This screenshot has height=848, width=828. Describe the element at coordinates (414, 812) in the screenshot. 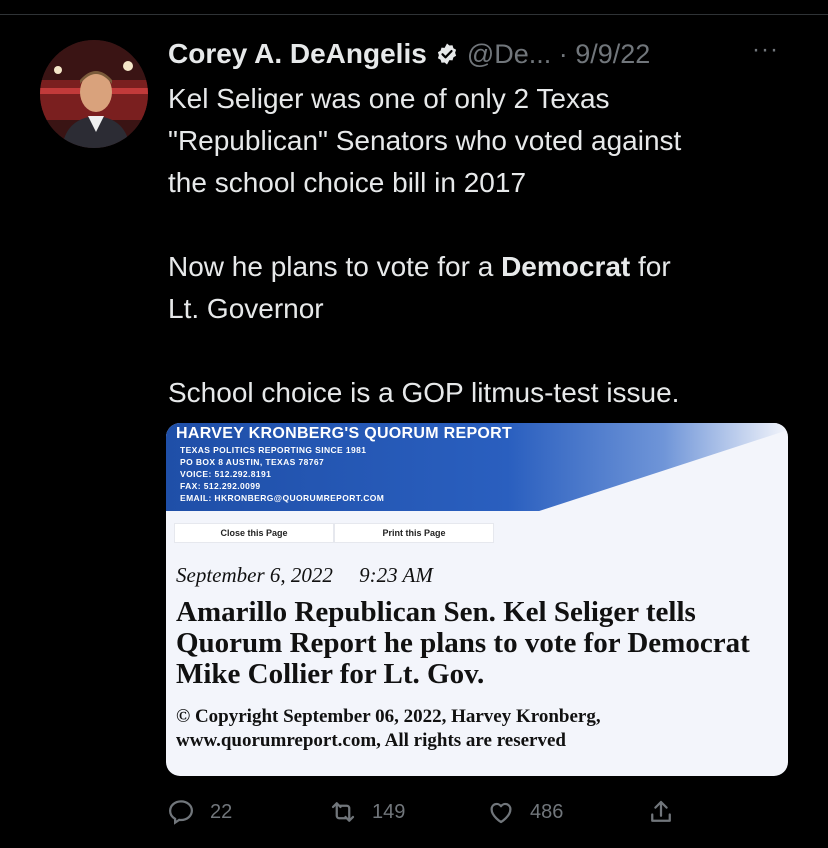

I see `tweet-actions: 22 149 486` at that location.